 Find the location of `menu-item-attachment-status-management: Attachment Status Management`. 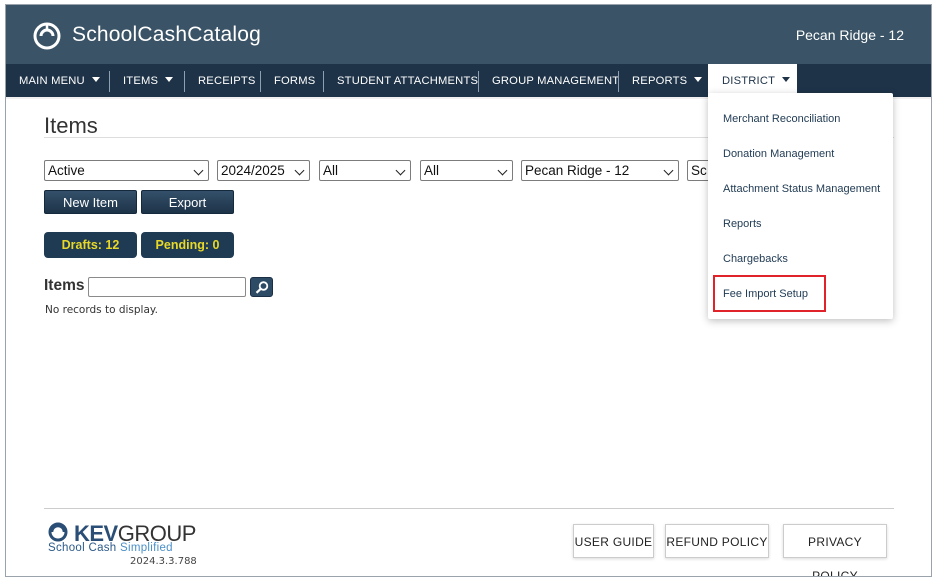

menu-item-attachment-status-management: Attachment Status Management is located at coordinates (801, 189).